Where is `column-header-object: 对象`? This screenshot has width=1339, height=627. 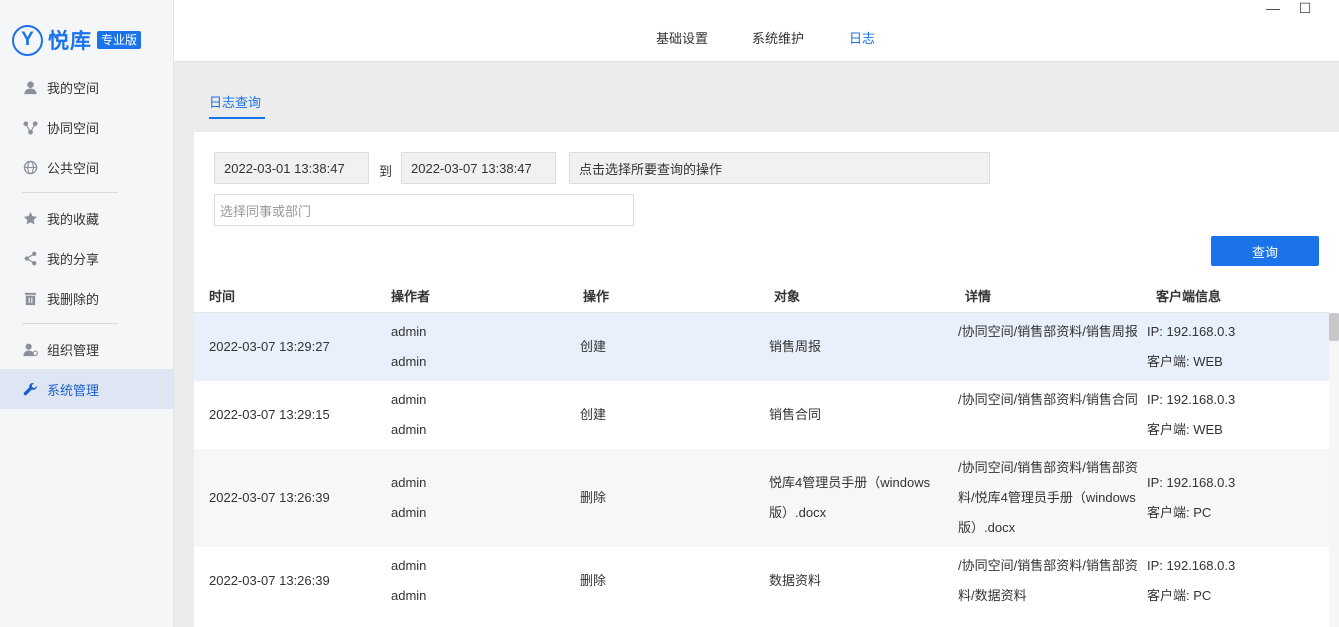
column-header-object: 对象 is located at coordinates (787, 296).